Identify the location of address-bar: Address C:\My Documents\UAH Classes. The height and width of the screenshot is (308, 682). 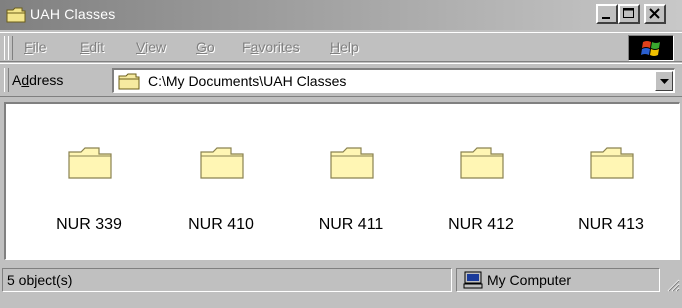
(341, 80).